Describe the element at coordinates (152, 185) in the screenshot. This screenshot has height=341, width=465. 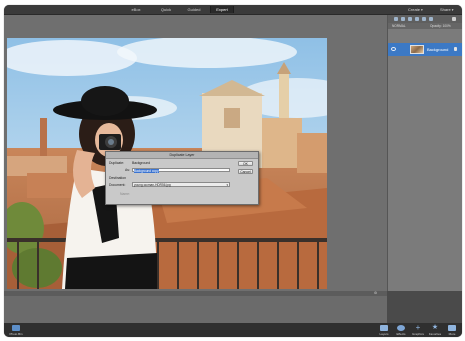
I see `document-select-value: young-woman-HDR56.jpg` at that location.